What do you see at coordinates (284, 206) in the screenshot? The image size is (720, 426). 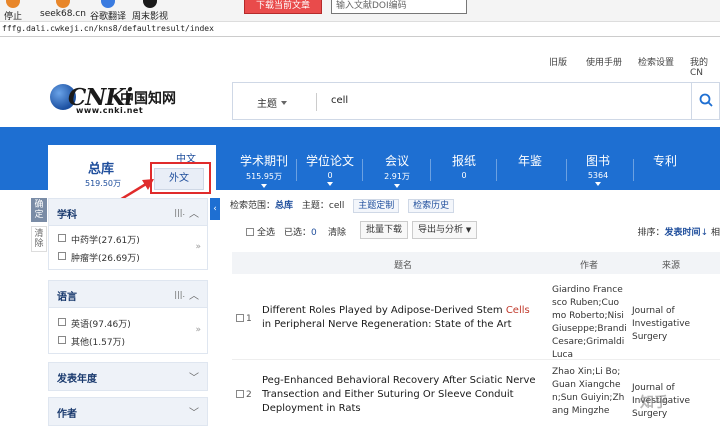 I see `breadcrumb-scope: 总库` at bounding box center [284, 206].